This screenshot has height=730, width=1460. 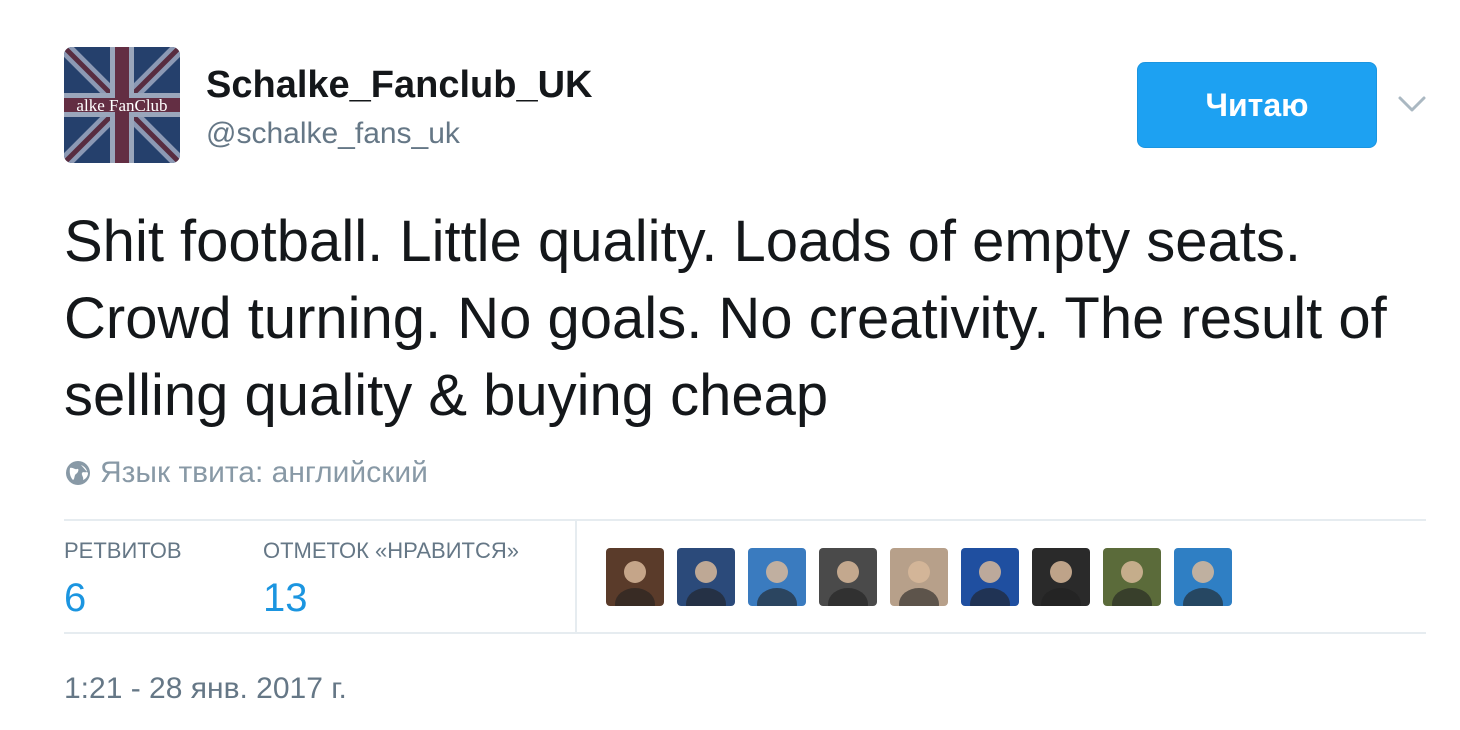 I want to click on tweet-menu-button, so click(x=1412, y=104).